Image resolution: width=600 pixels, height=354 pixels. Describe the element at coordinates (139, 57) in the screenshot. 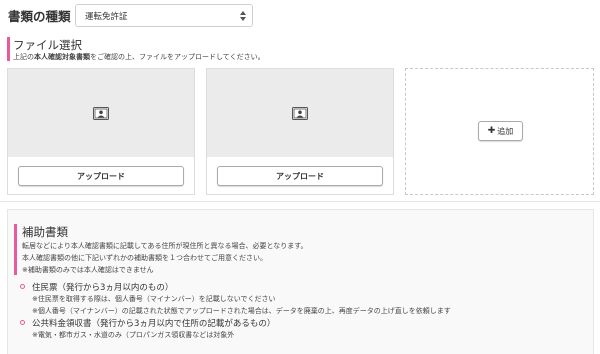

I see `file-select-subtitle: 上記の本人確認対象書類をご確認の上、ファイルをアップロードしてください。` at that location.